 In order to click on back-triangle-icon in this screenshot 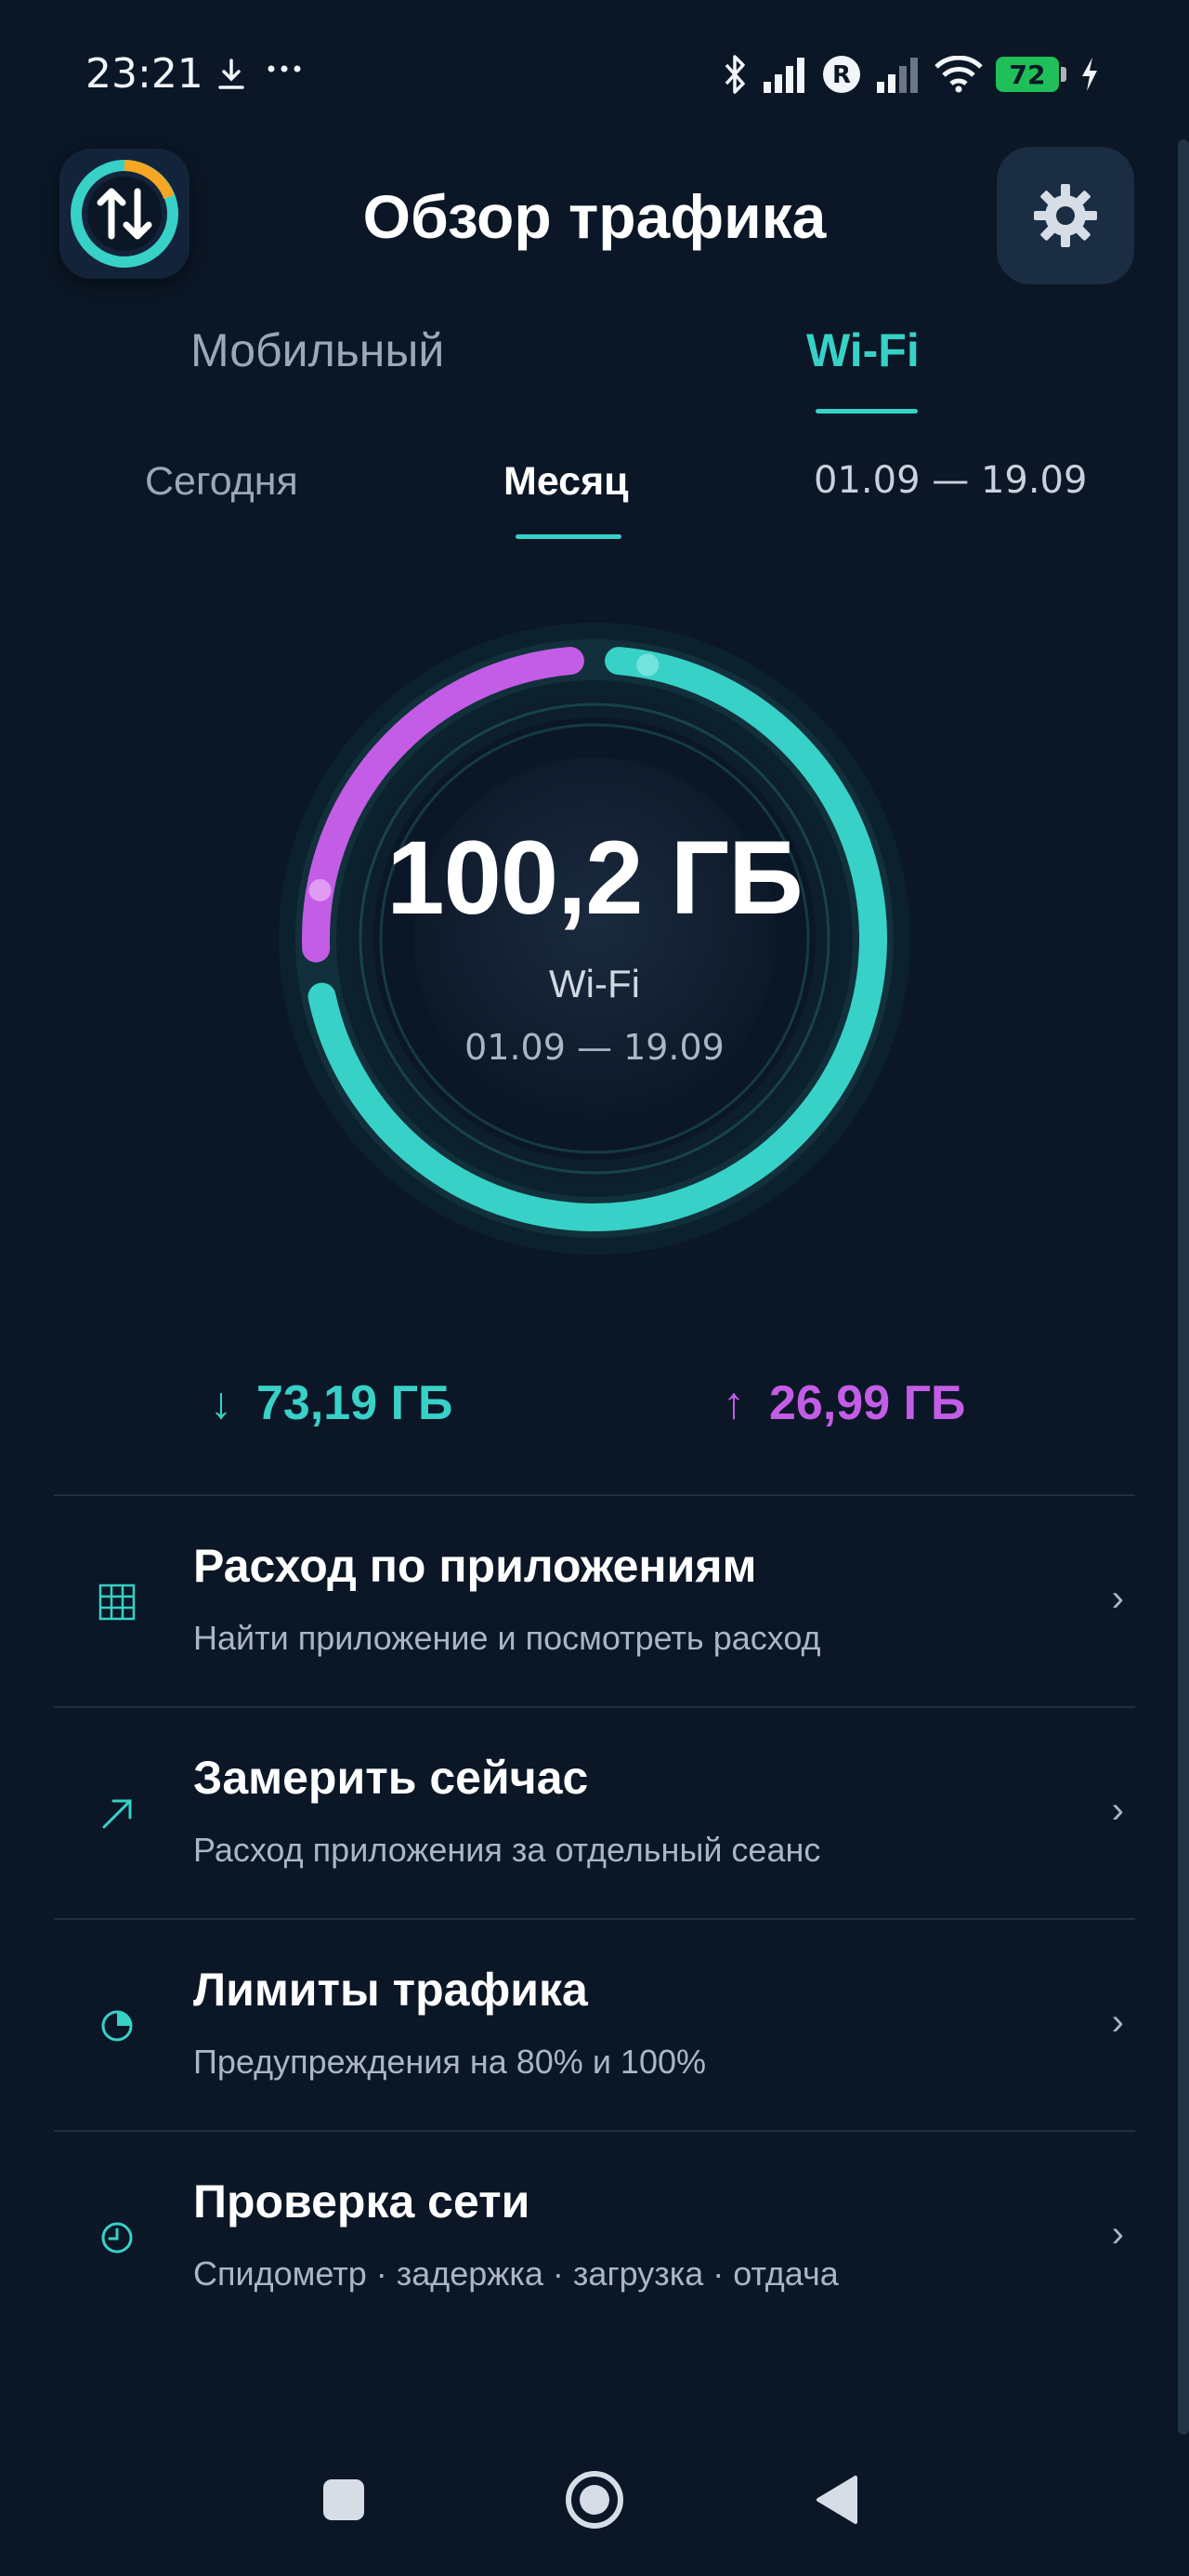, I will do `click(837, 2500)`.